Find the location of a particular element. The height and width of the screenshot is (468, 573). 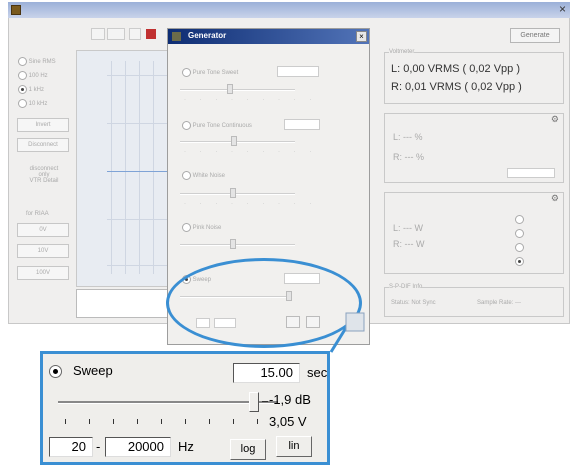

db-readout: -1,9 dB is located at coordinates (290, 399).